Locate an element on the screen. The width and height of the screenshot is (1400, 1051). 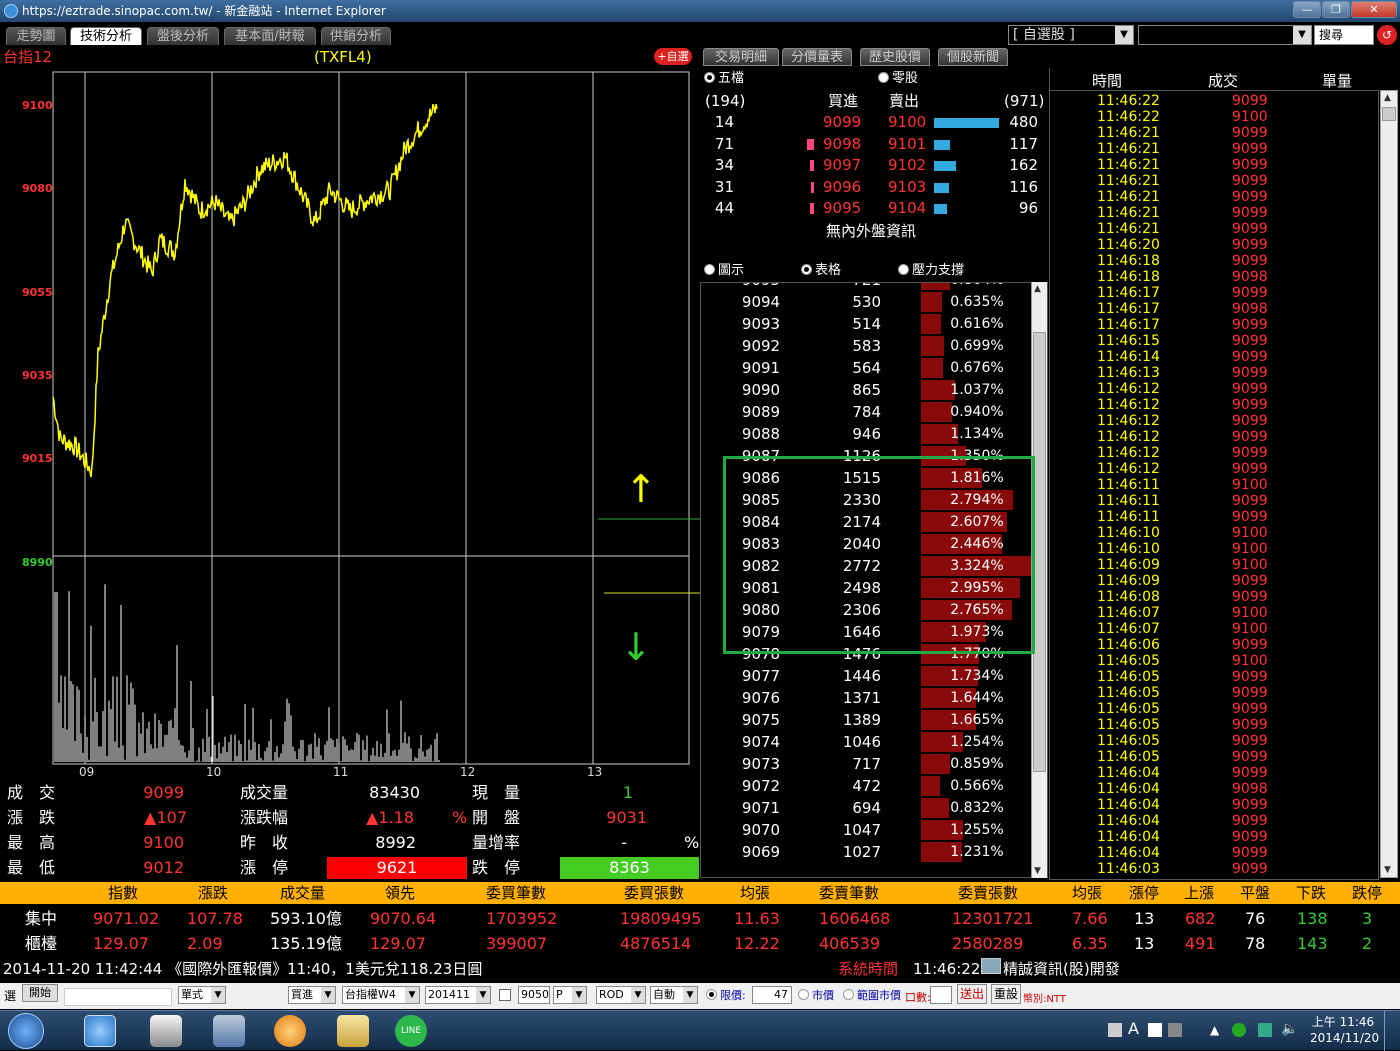
add-watchlist-button: +自選 is located at coordinates (673, 56).